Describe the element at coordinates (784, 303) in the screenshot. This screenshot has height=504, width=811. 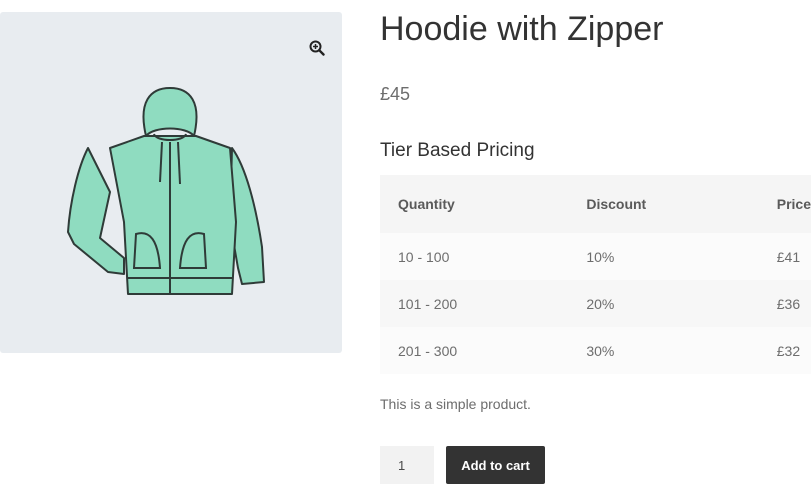
I see `tier-price: £36` at that location.